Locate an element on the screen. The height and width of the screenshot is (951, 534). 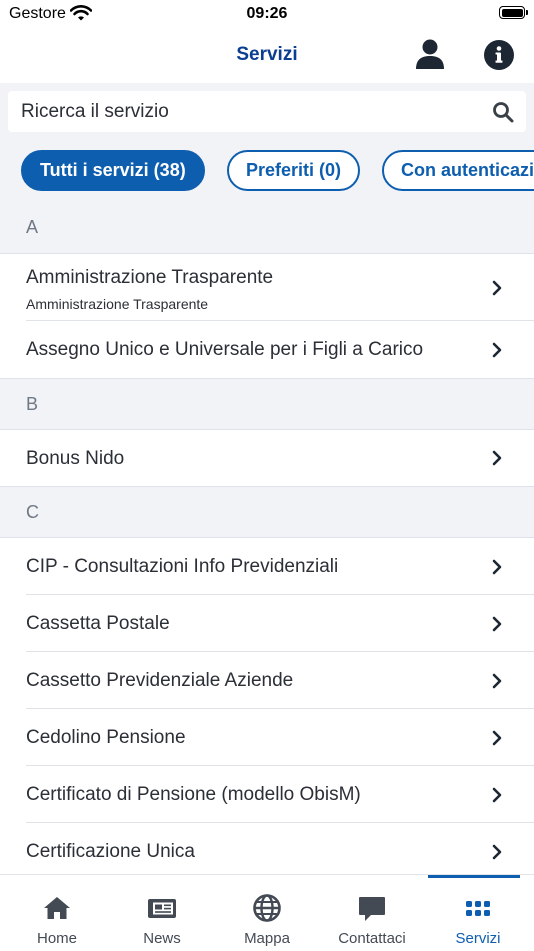
tab-mappa: Mappa is located at coordinates (267, 913).